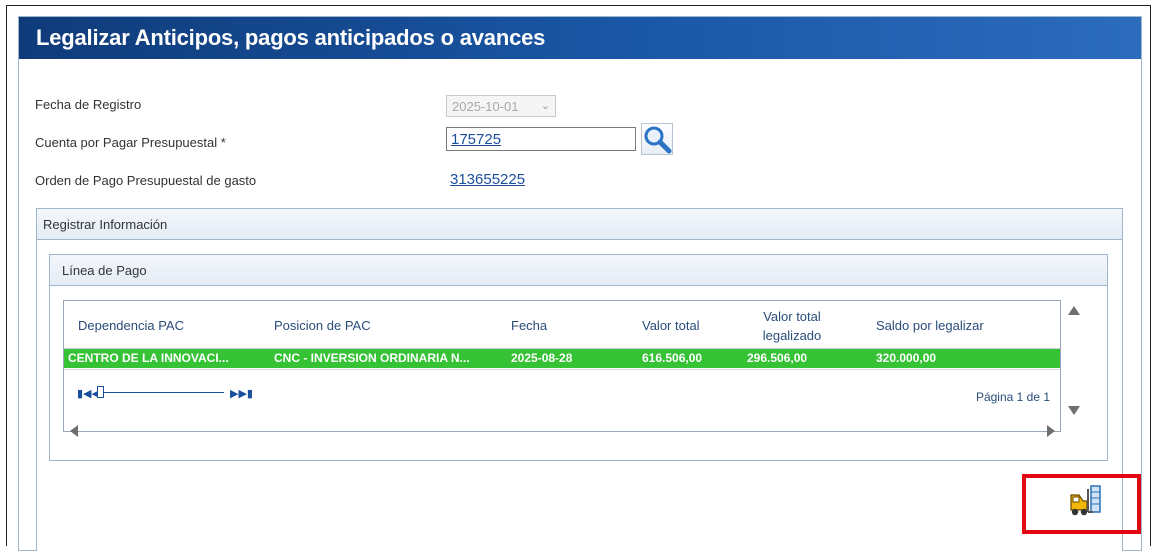 The width and height of the screenshot is (1157, 551). I want to click on pager-slider-handle, so click(100, 392).